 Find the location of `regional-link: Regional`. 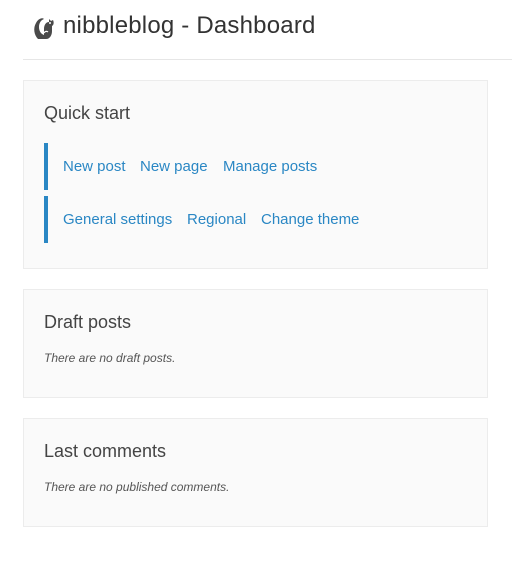

regional-link: Regional is located at coordinates (216, 219).